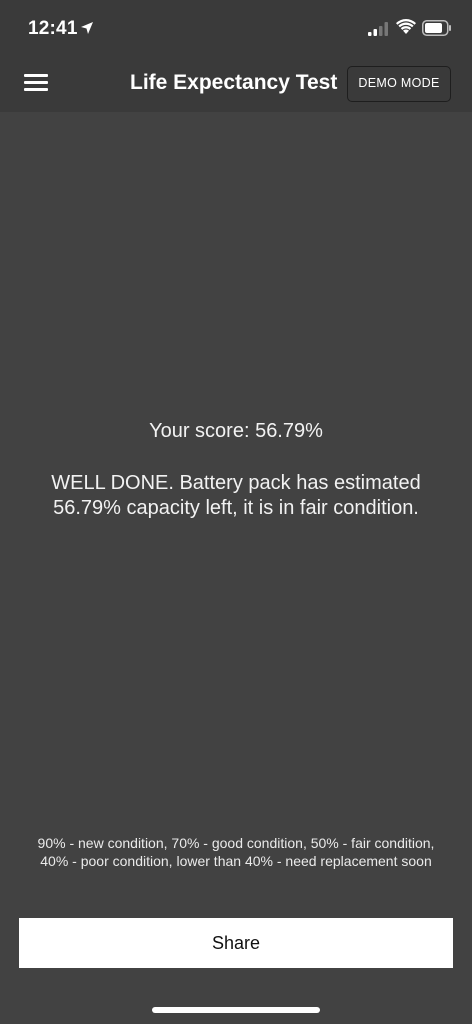 This screenshot has height=1024, width=472. Describe the element at coordinates (406, 26) in the screenshot. I see `wifi-icon` at that location.